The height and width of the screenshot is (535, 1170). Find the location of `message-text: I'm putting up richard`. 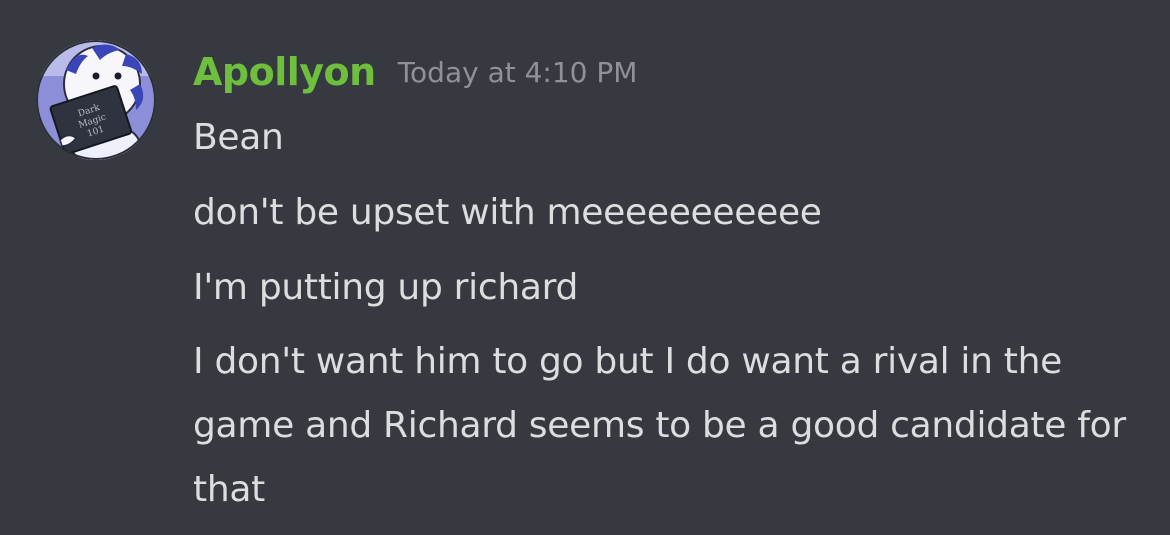

message-text: I'm putting up richard is located at coordinates (385, 288).